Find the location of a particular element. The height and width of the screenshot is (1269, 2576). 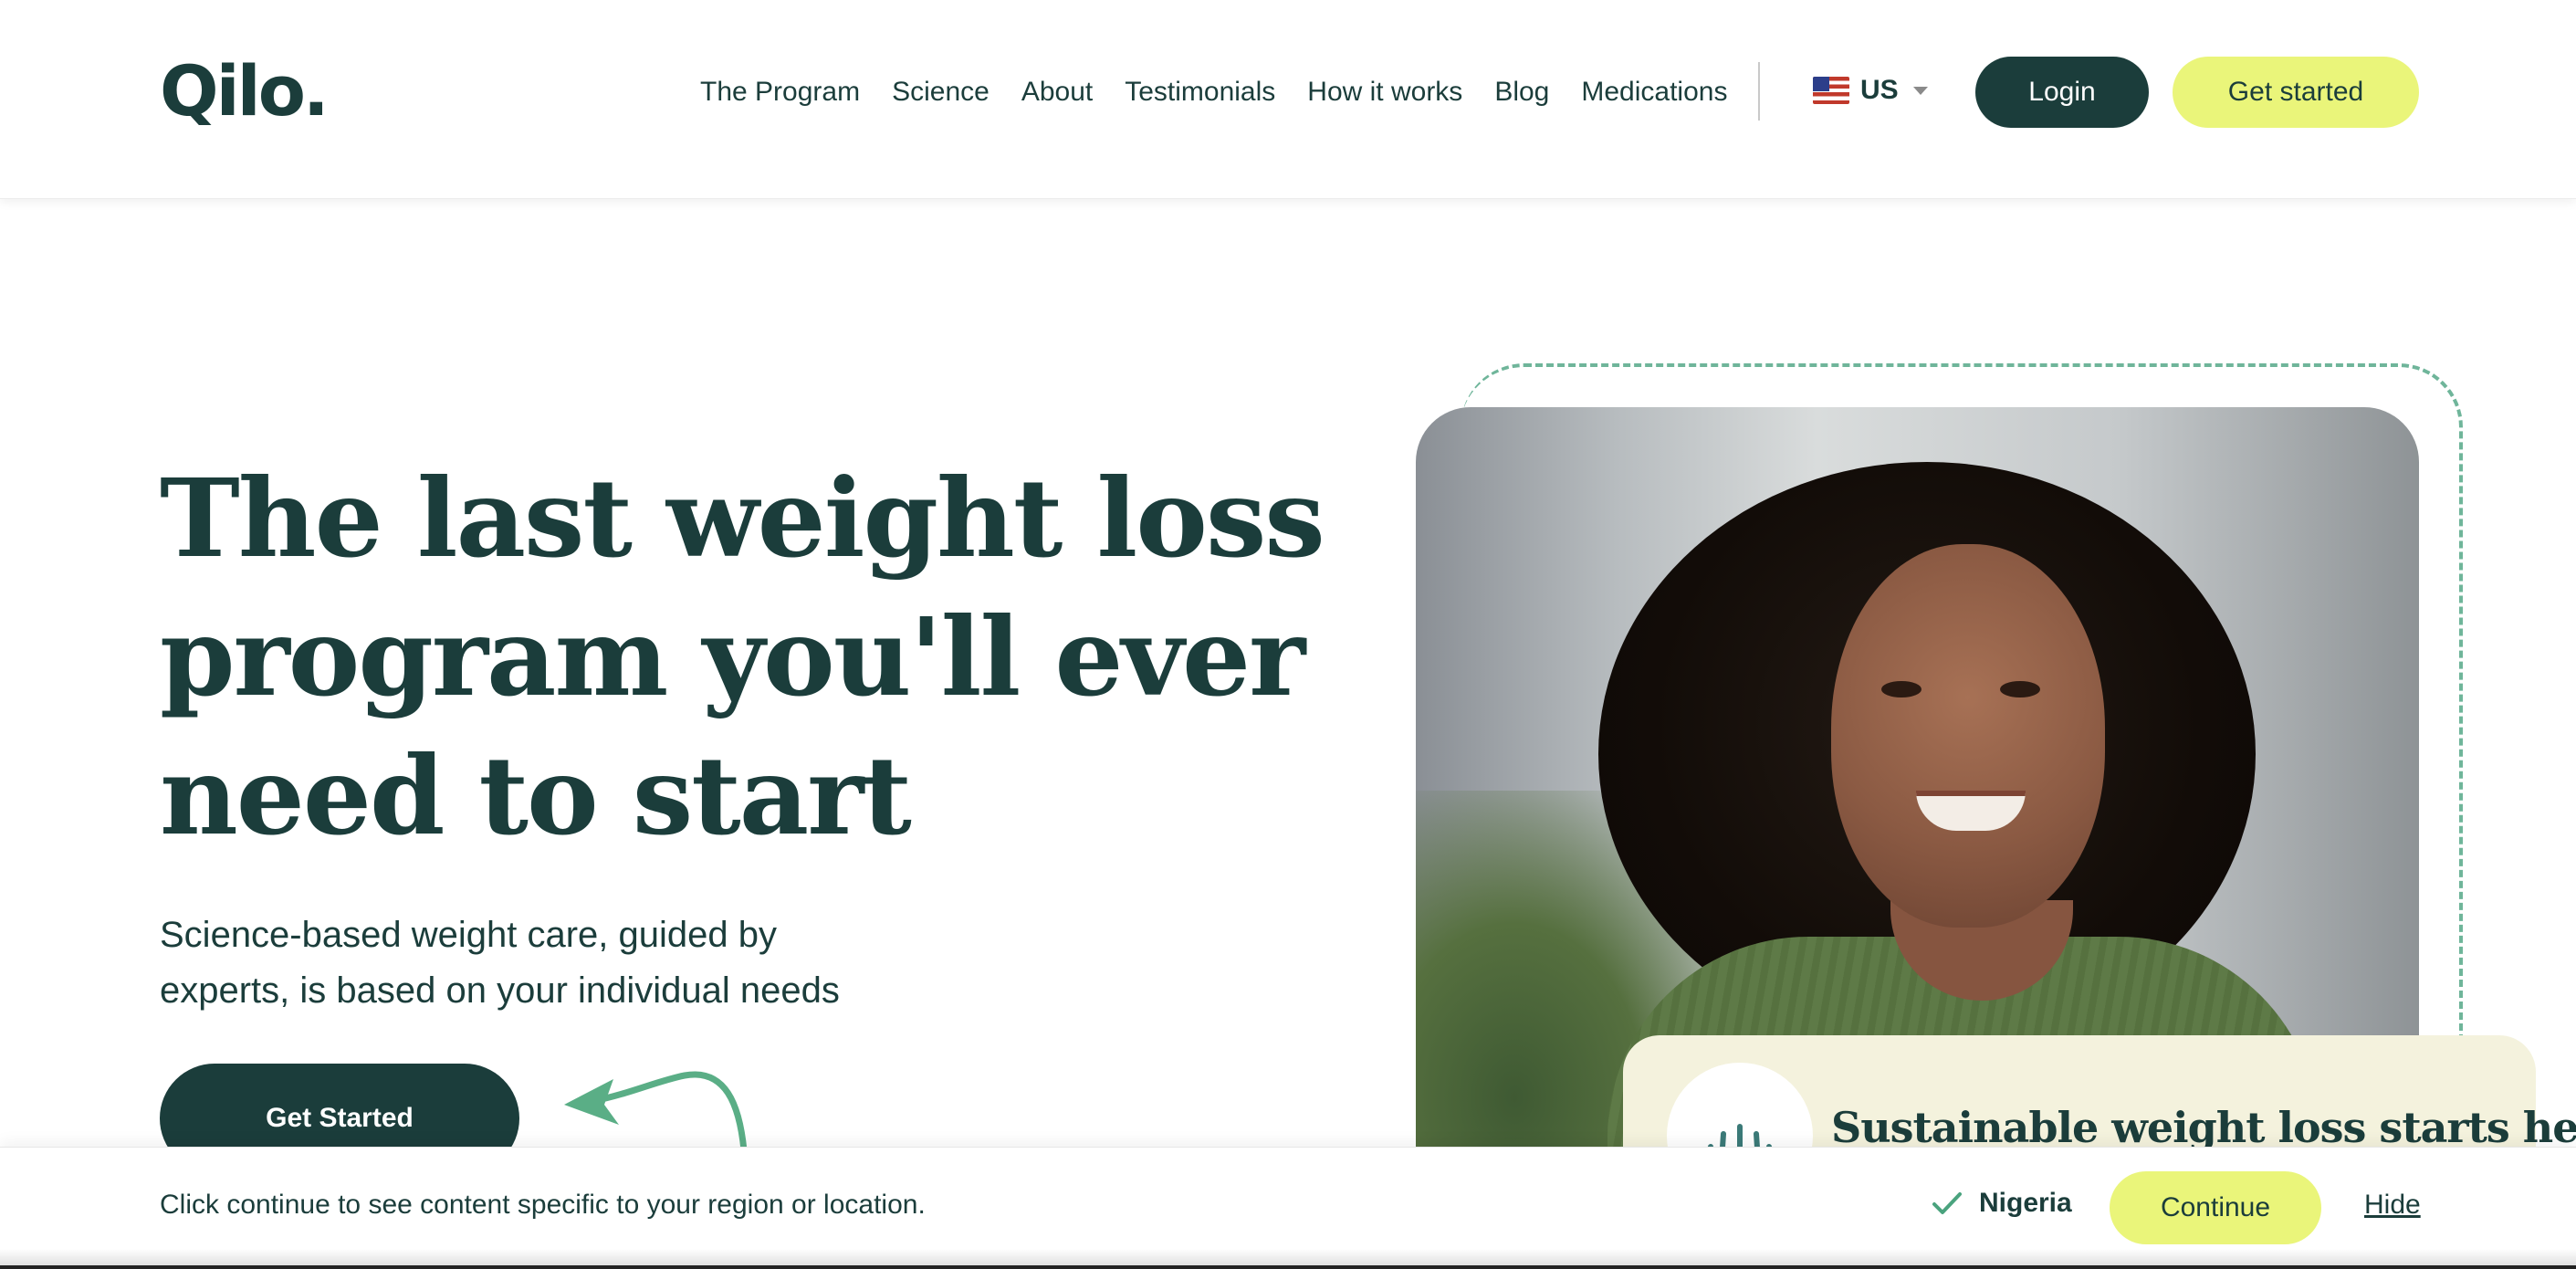

nav-item-blog: Blog is located at coordinates (1521, 92).